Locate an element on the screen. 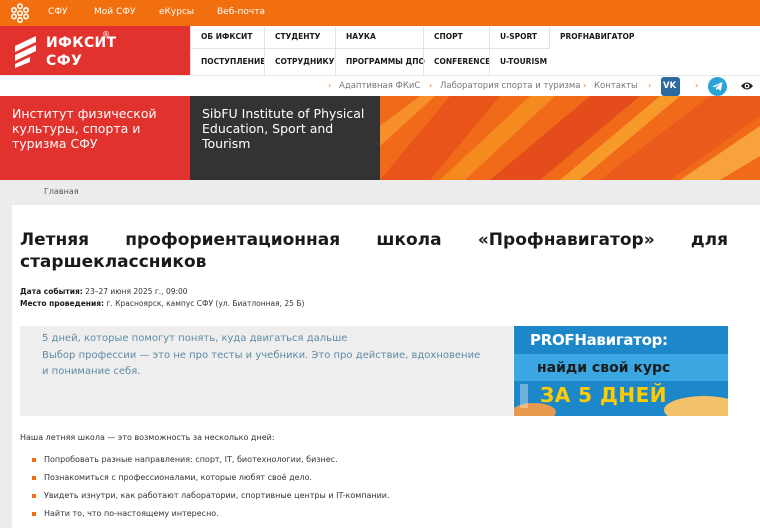 The height and width of the screenshot is (528, 760). hero-stripes-image is located at coordinates (570, 138).